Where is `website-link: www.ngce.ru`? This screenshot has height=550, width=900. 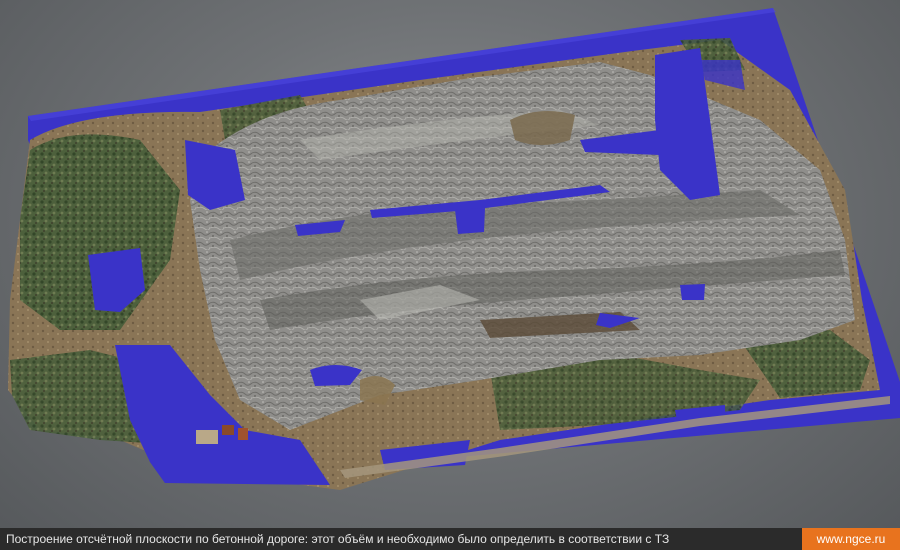 website-link: www.ngce.ru is located at coordinates (851, 539).